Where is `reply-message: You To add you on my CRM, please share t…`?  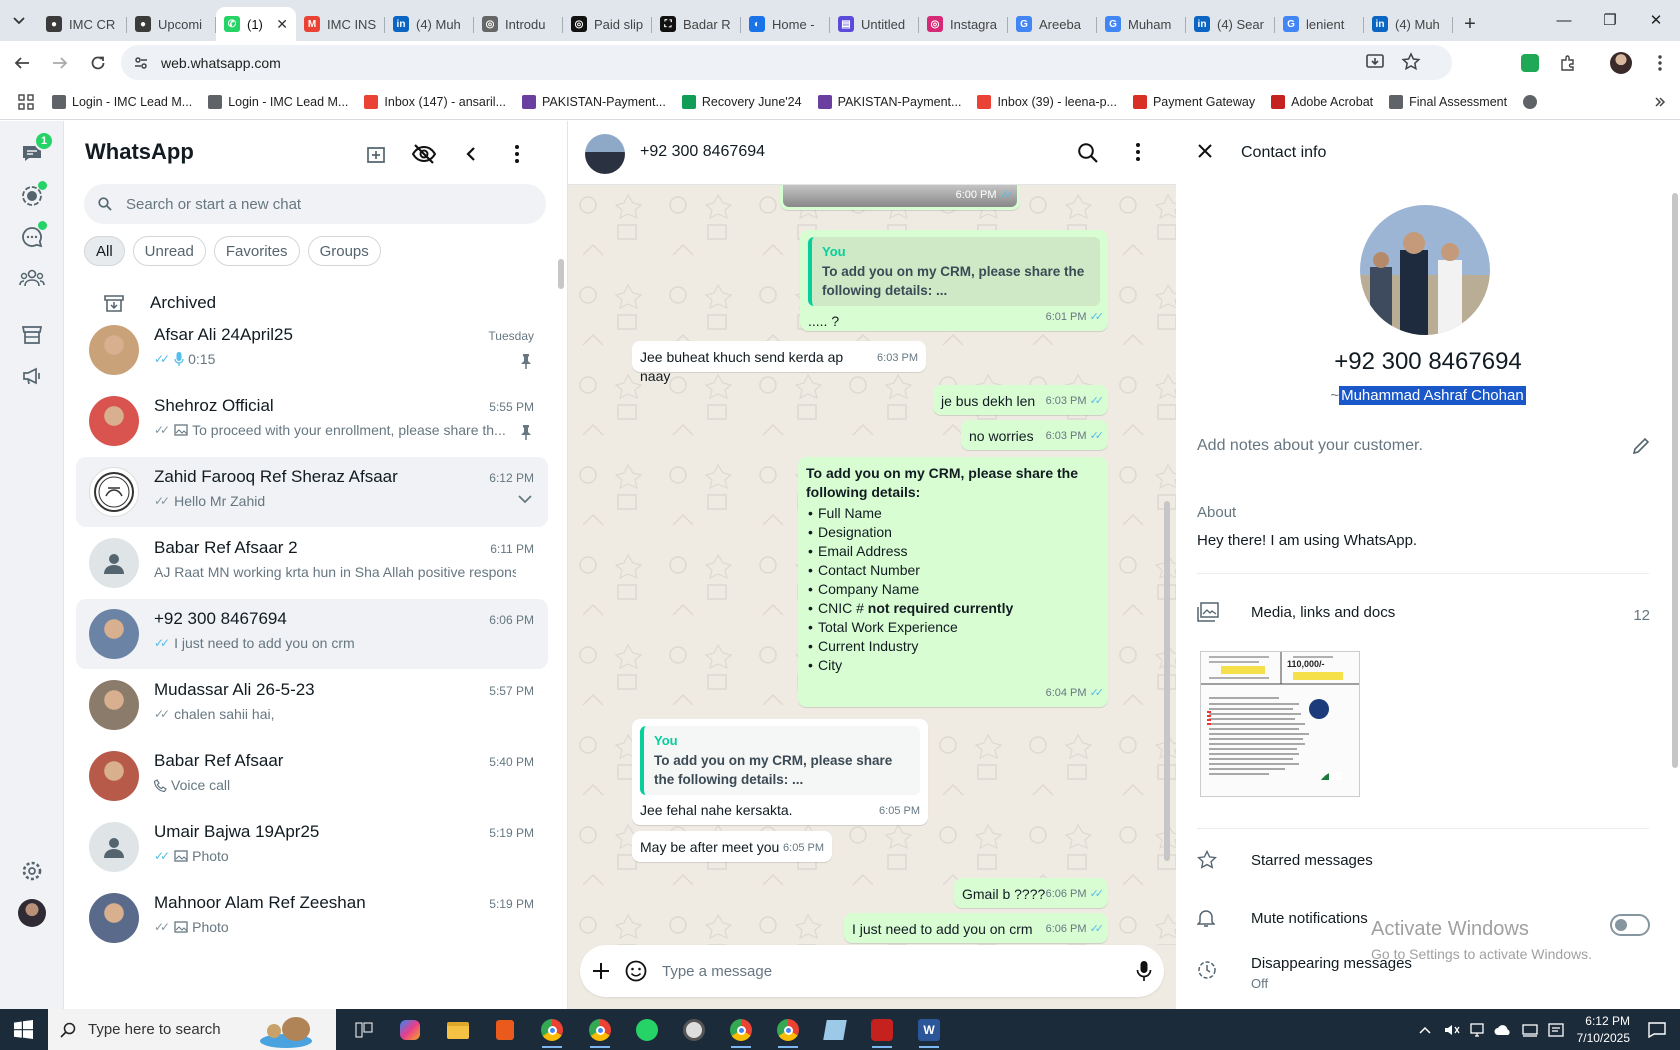 reply-message: You To add you on my CRM, please share t… is located at coordinates (954, 280).